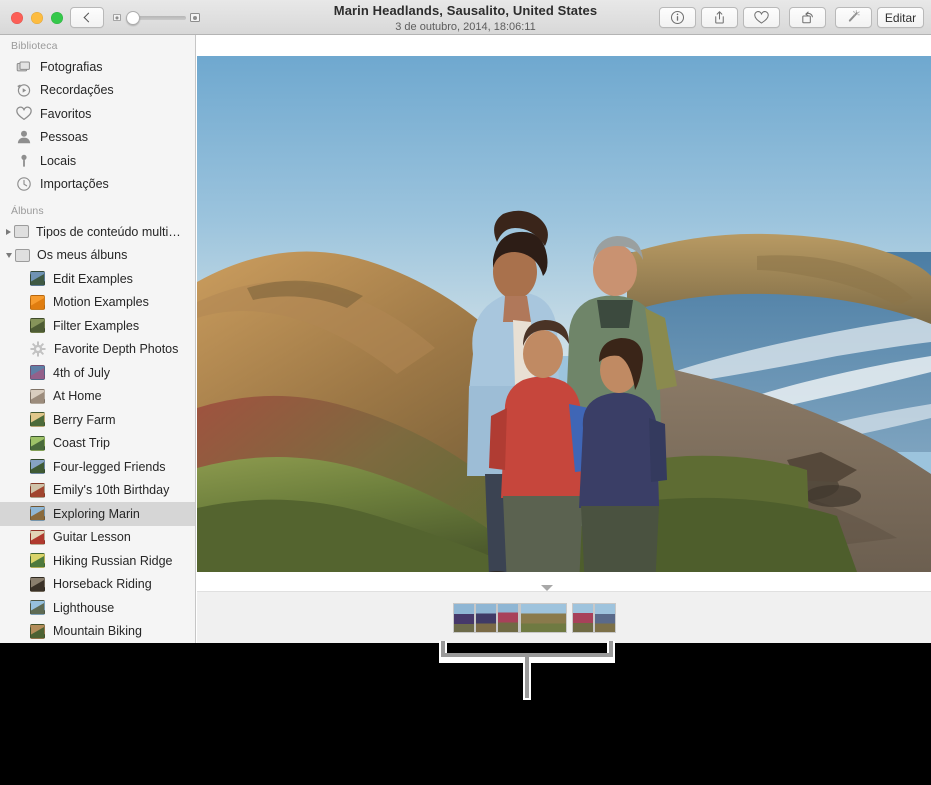 The image size is (931, 785). Describe the element at coordinates (113, 560) in the screenshot. I see `sidebar-album-label: Hiking Russian Ridge` at that location.